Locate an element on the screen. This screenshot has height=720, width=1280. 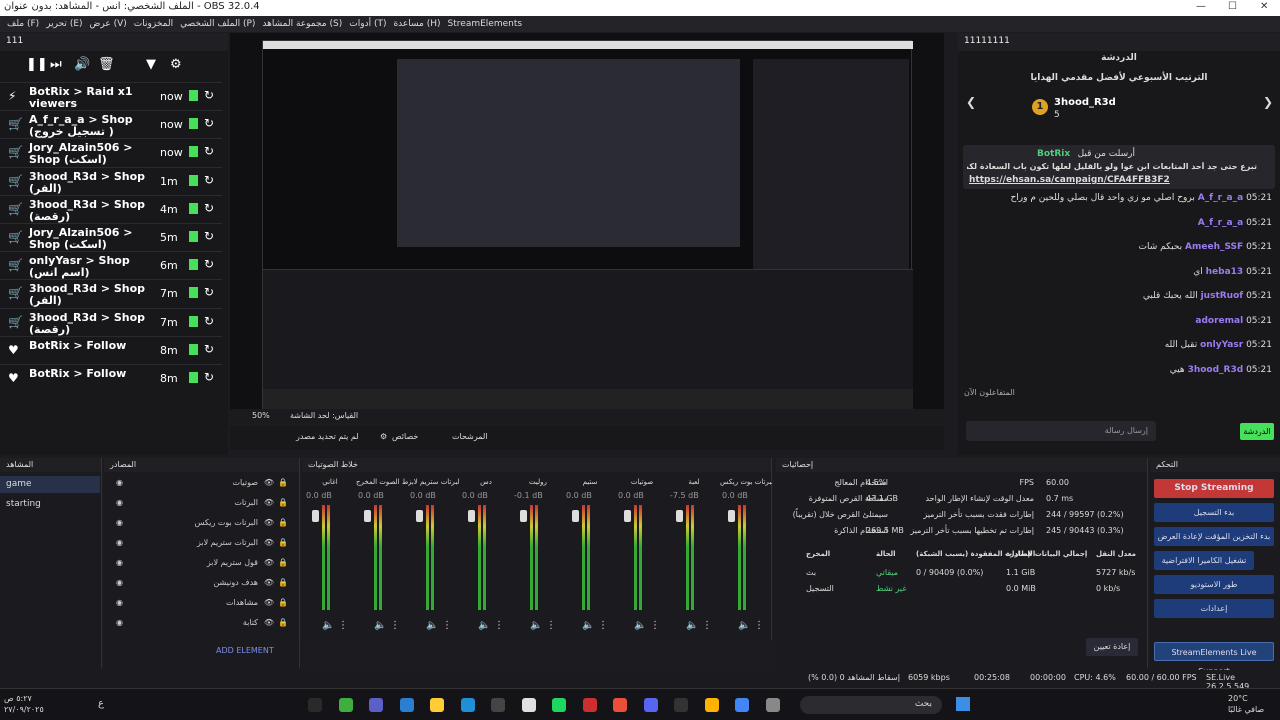
edge-icon is located at coordinates (467, 705).